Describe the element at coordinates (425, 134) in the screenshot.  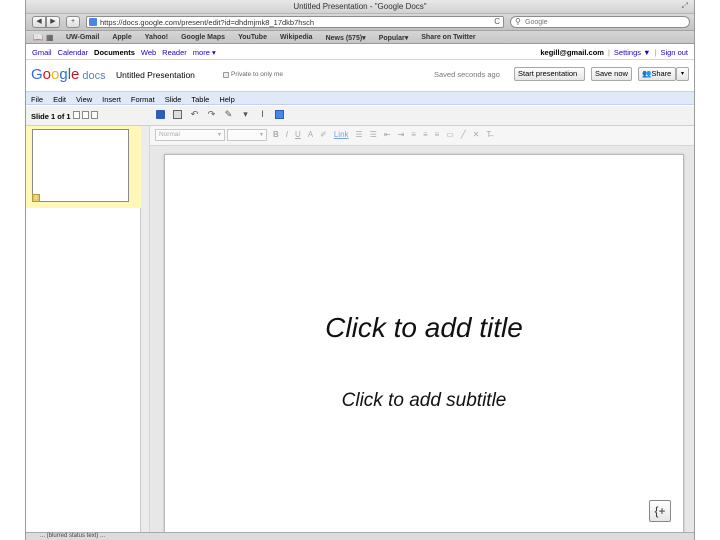
I see `align-center-icon: ≡` at that location.